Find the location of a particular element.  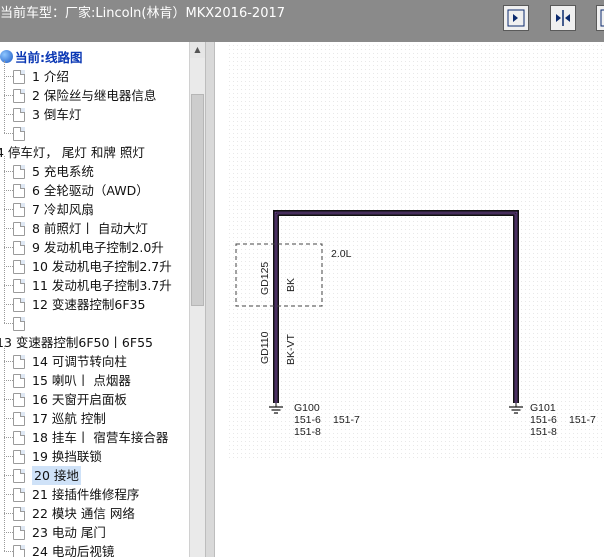

tree-item: 4 停车灯， 尾灯 和牌 照灯 is located at coordinates (95, 152).